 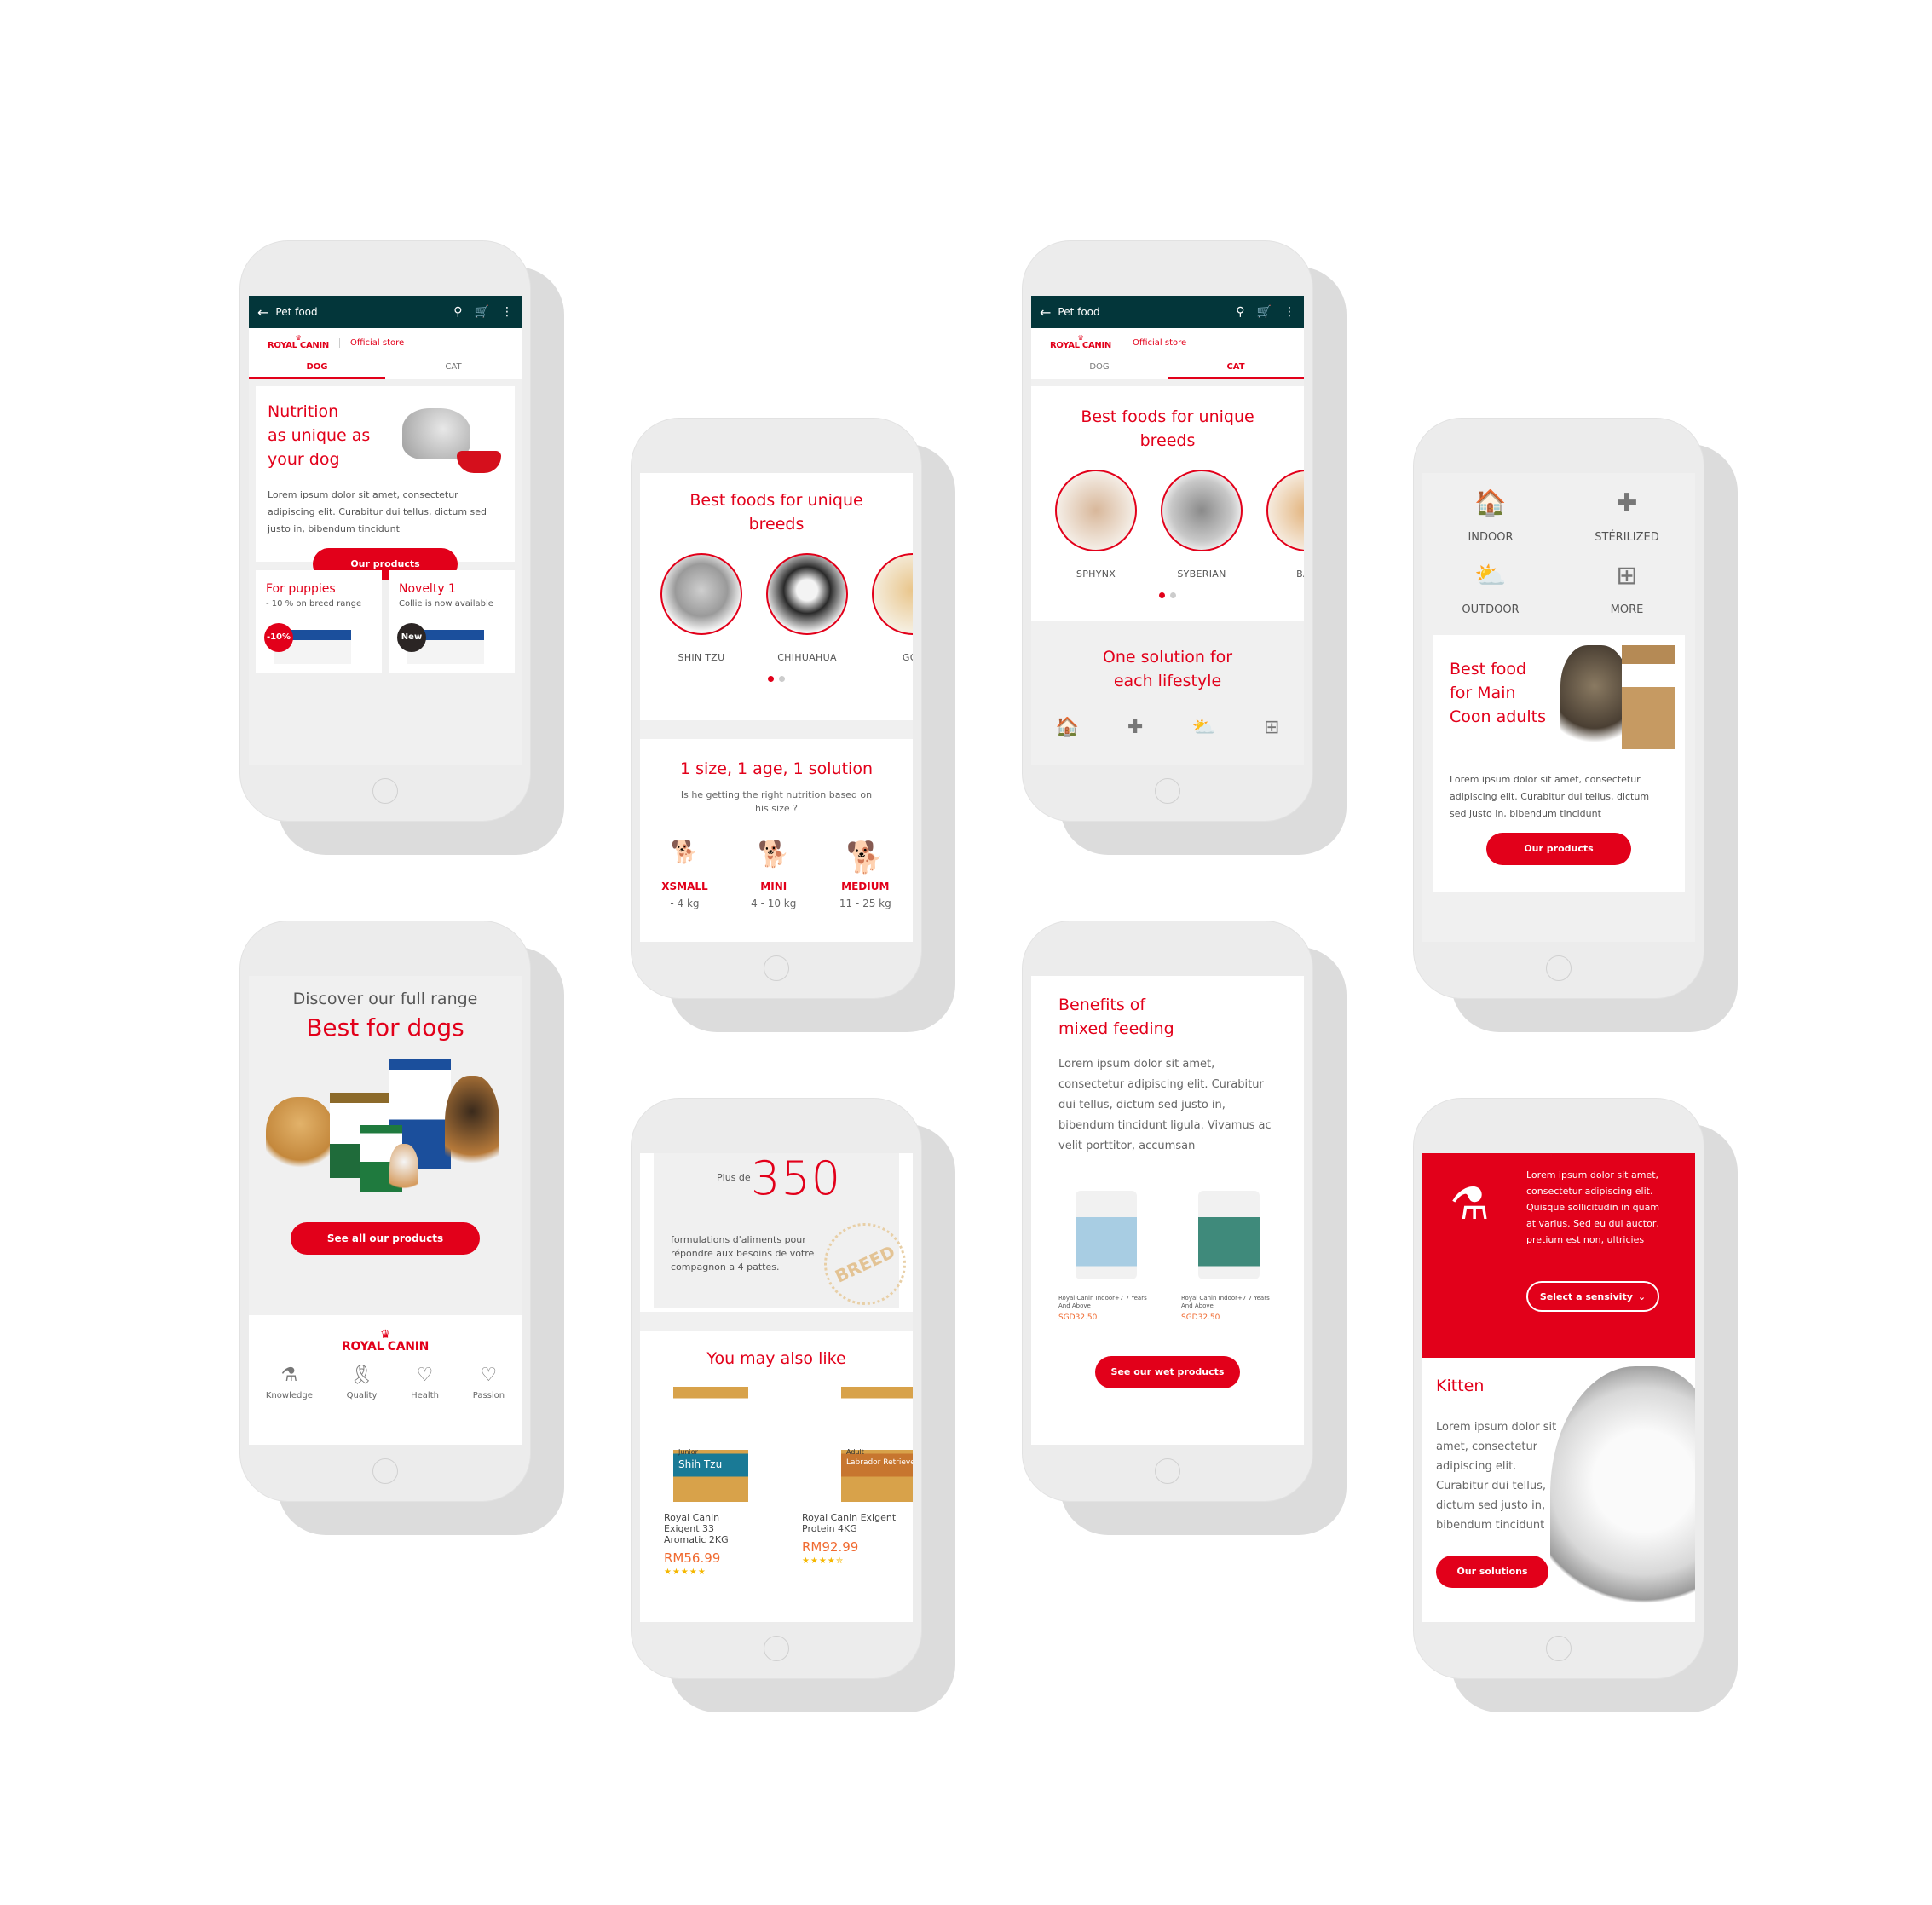 What do you see at coordinates (831, 1547) in the screenshot?
I see `product-price: RM92.99` at bounding box center [831, 1547].